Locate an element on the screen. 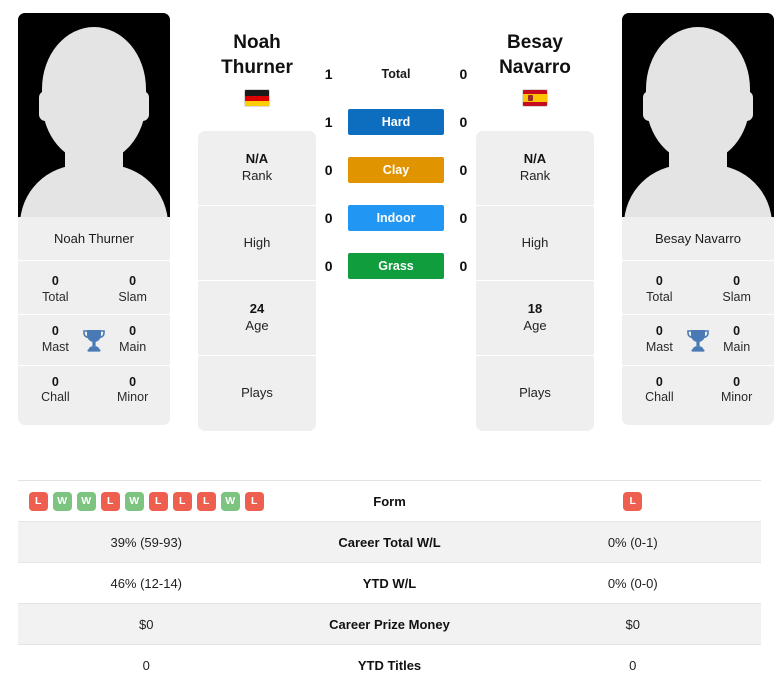  h2h-badge-grass: Grass is located at coordinates (396, 266).